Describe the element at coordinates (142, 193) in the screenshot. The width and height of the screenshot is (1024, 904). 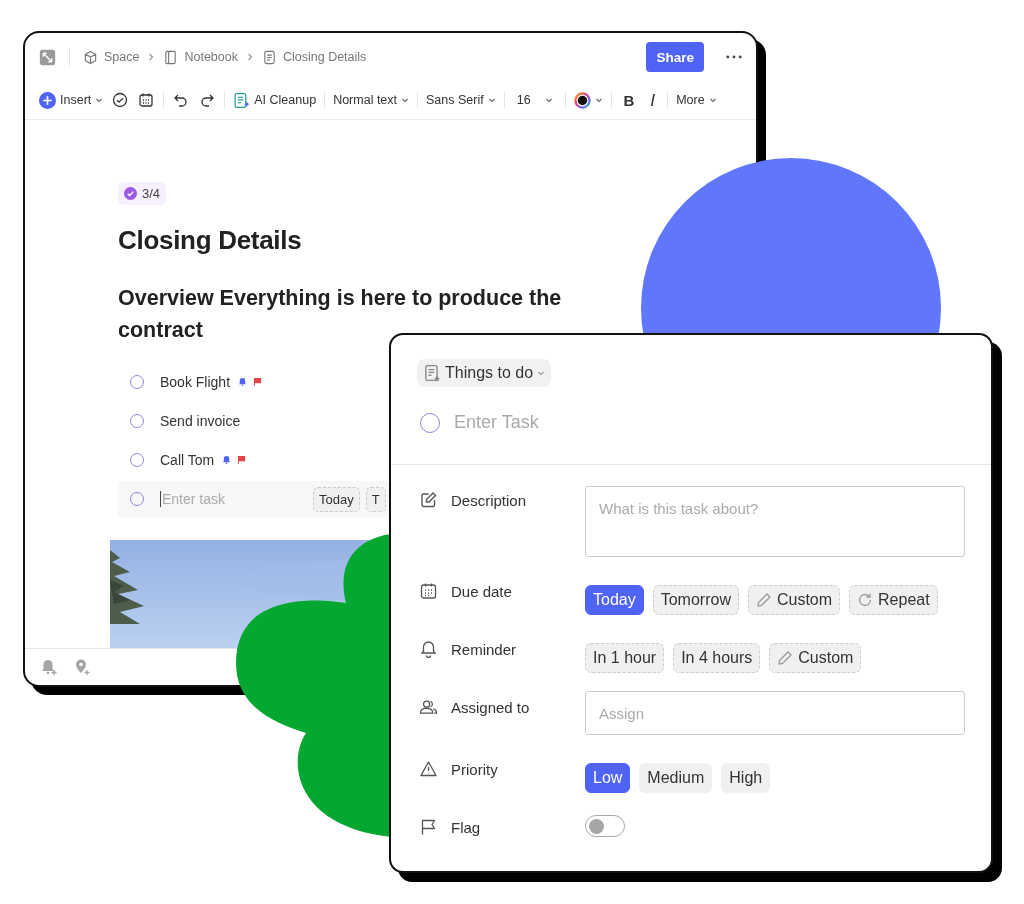
I see `progress-badge: 3/4` at that location.